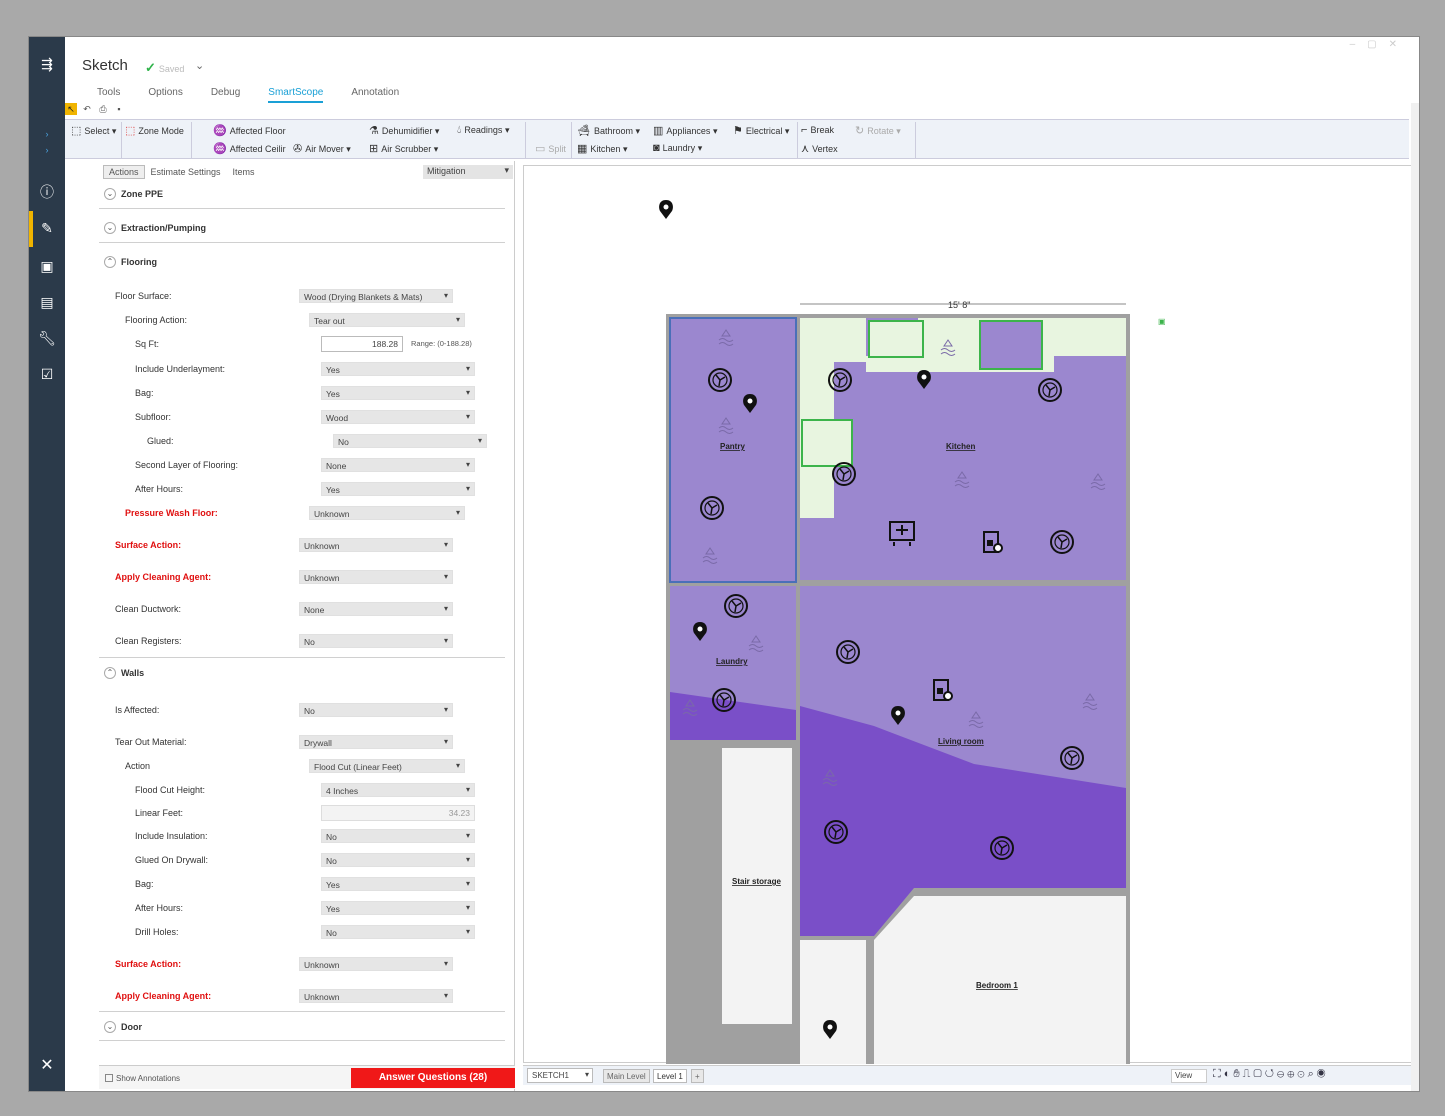 This screenshot has width=1445, height=1116. Describe the element at coordinates (1282, 1074) in the screenshot. I see `zoom-out-icon: ⊖` at that location.